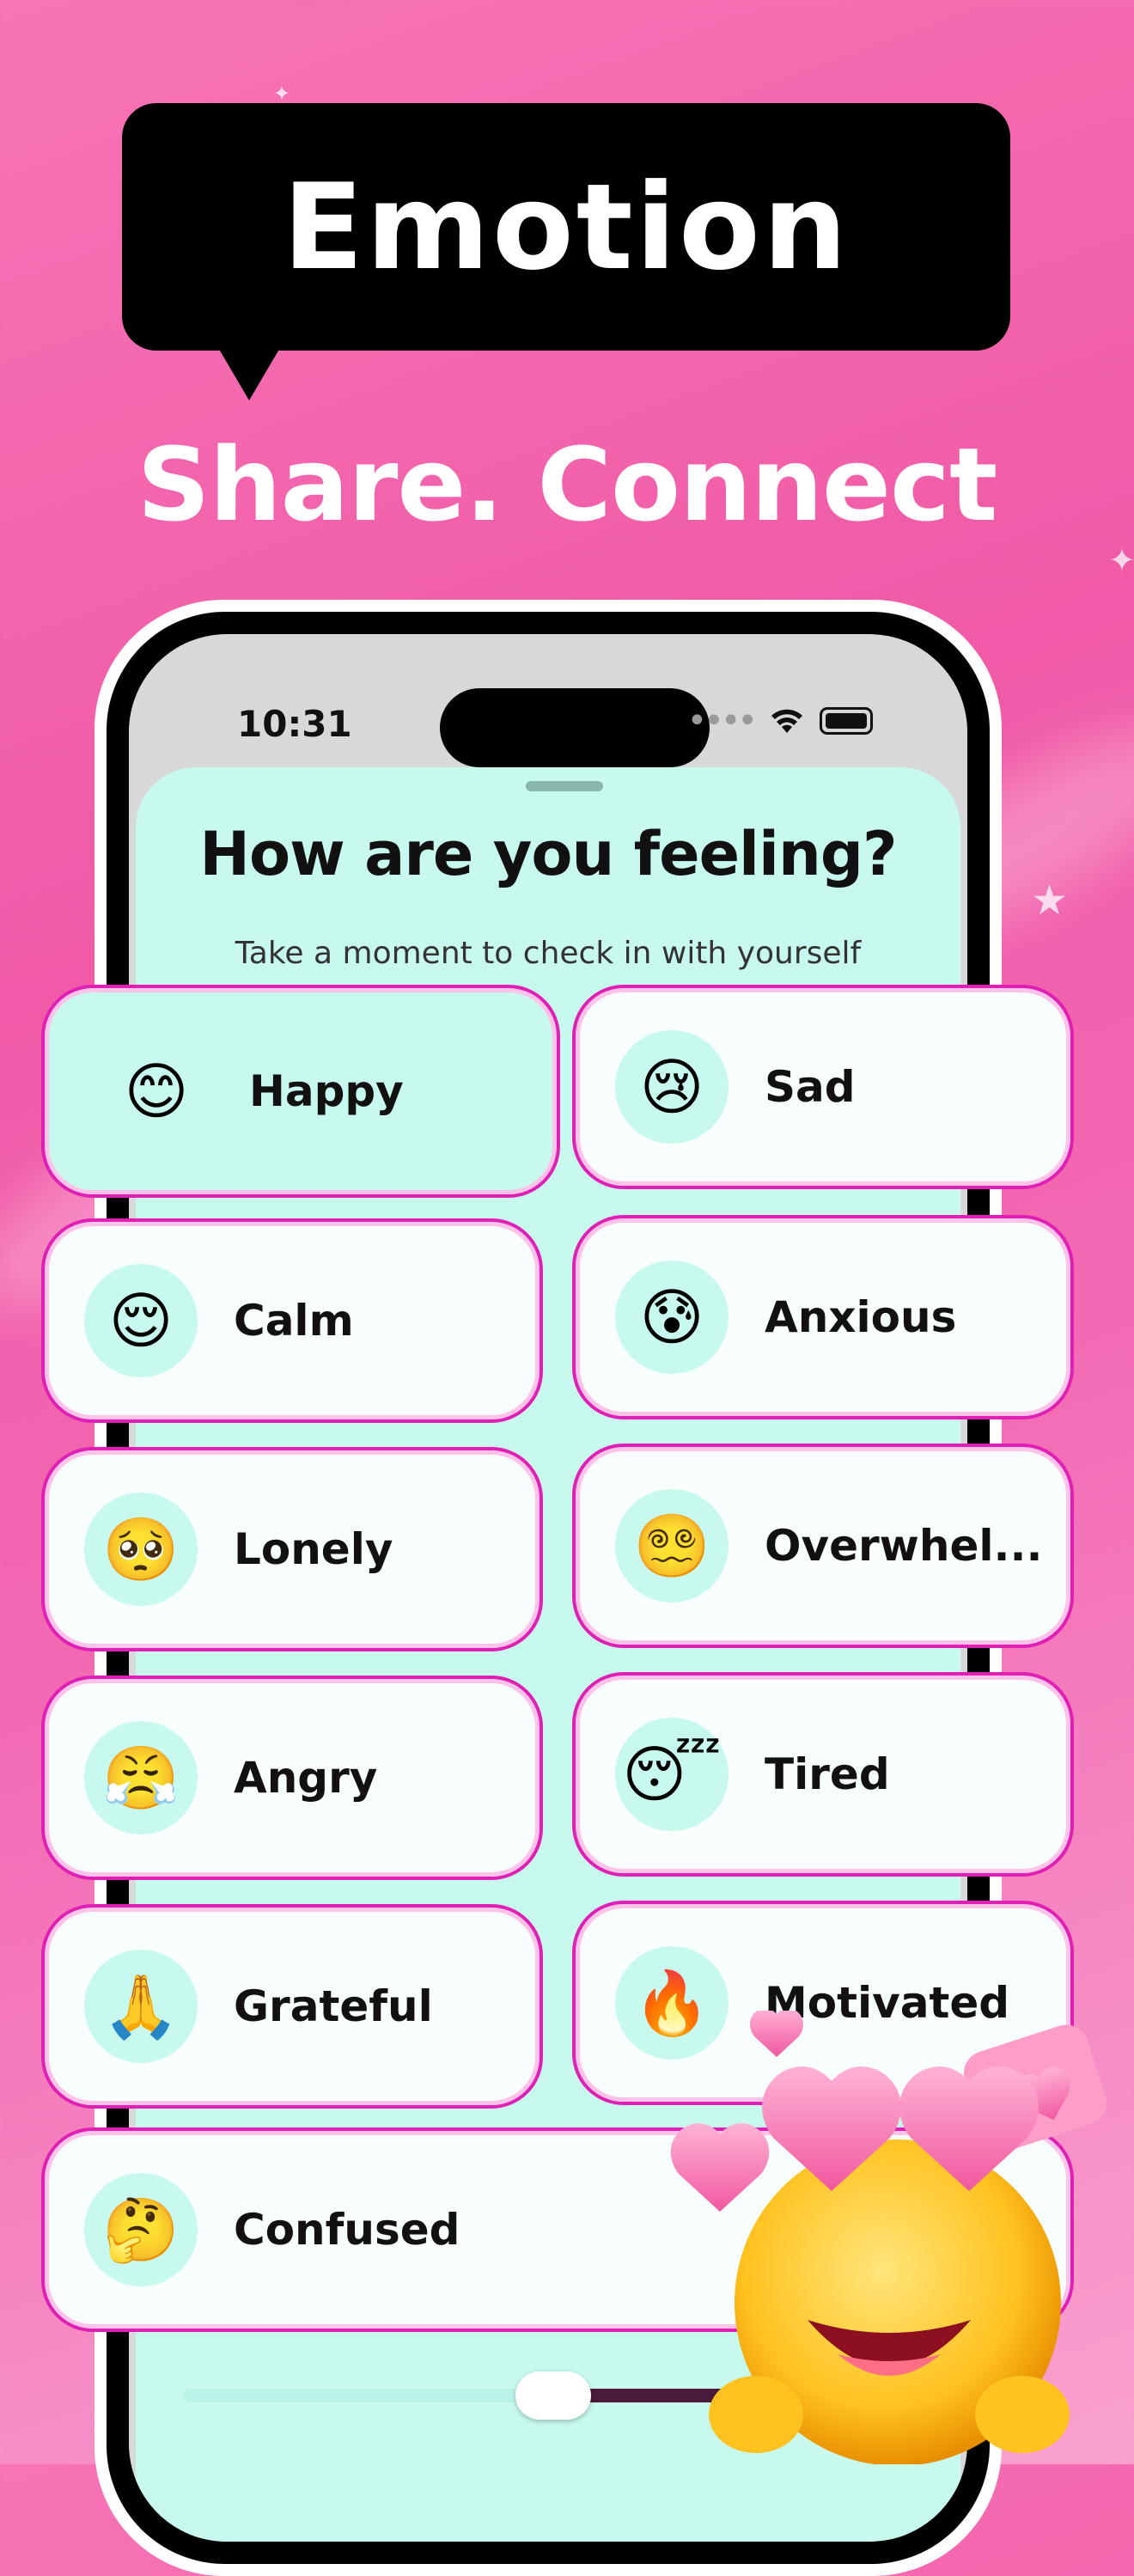 The width and height of the screenshot is (1134, 2576). Describe the element at coordinates (722, 721) in the screenshot. I see `cellular-icon: ••••` at that location.